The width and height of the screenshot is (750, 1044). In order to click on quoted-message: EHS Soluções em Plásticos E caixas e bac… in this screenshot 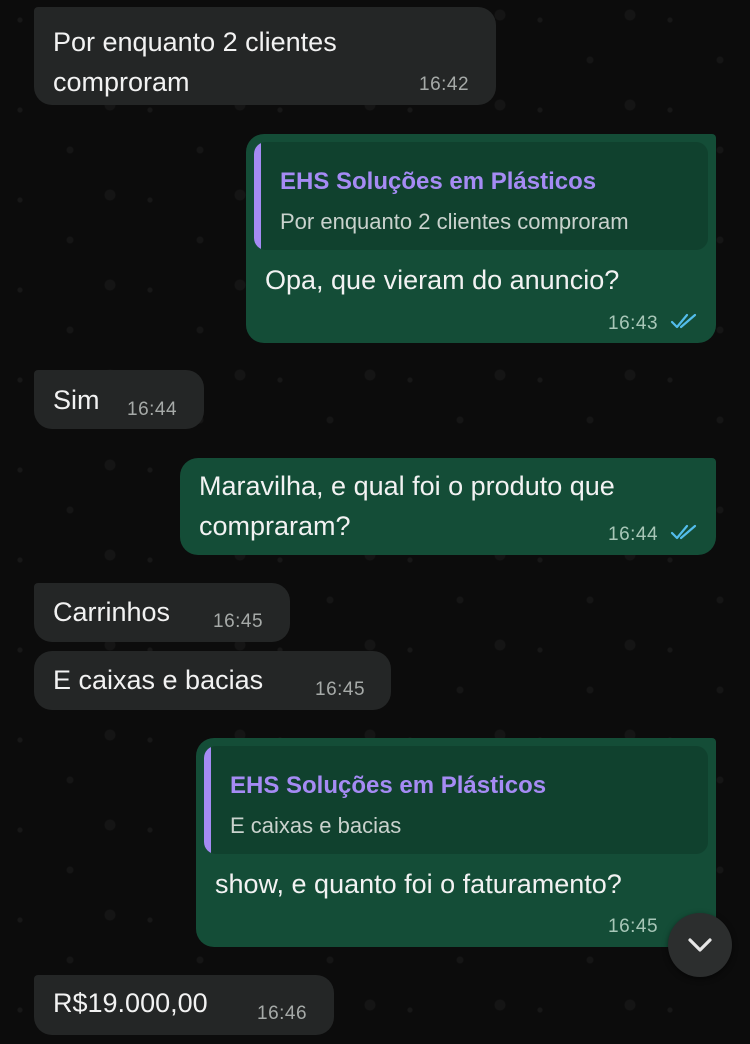, I will do `click(456, 800)`.